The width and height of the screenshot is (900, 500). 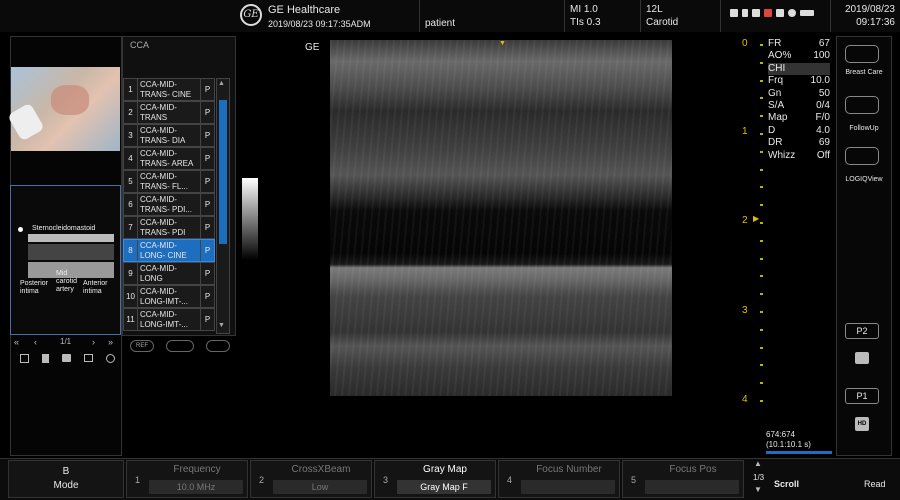 I want to click on protocol-list-item: 4 CCA-MID-TRANS- AREA P, so click(x=169, y=158).